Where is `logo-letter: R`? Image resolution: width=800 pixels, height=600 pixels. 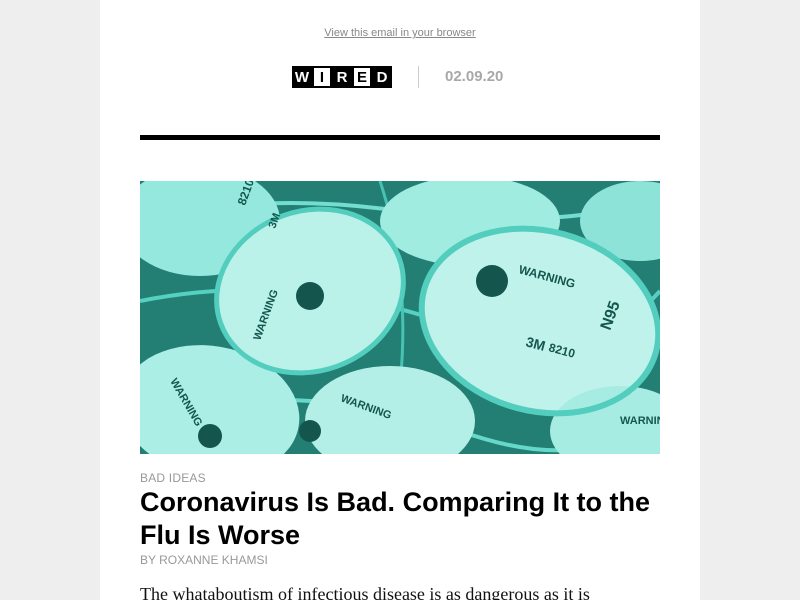 logo-letter: R is located at coordinates (342, 77).